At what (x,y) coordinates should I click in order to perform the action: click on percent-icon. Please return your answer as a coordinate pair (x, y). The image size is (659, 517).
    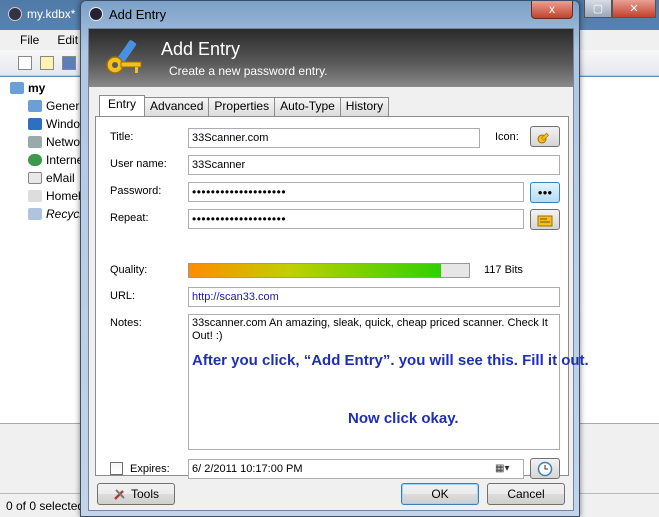
    Looking at the image, I should click on (35, 196).